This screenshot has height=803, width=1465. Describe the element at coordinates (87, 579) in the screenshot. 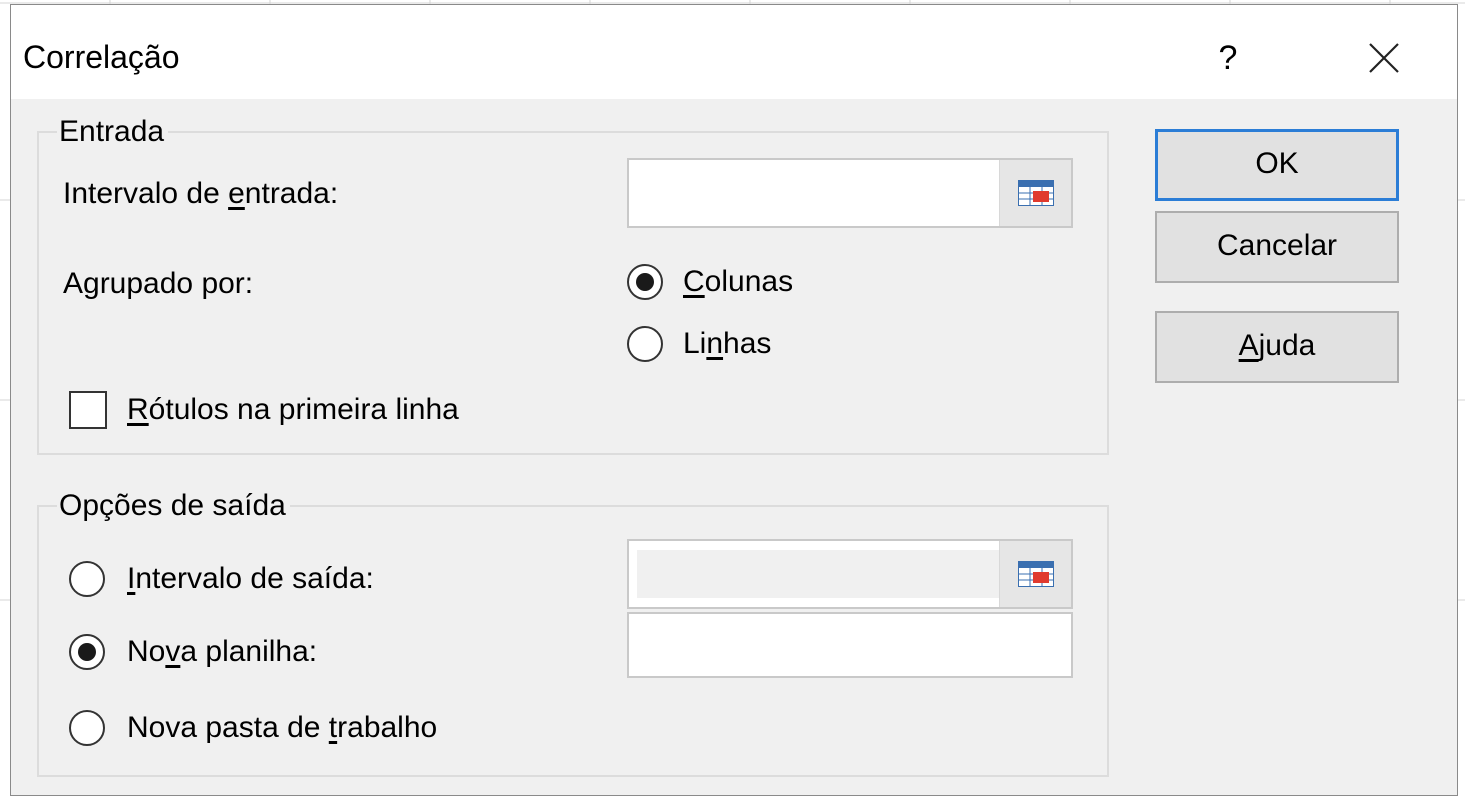

I see `output-range-radio` at that location.